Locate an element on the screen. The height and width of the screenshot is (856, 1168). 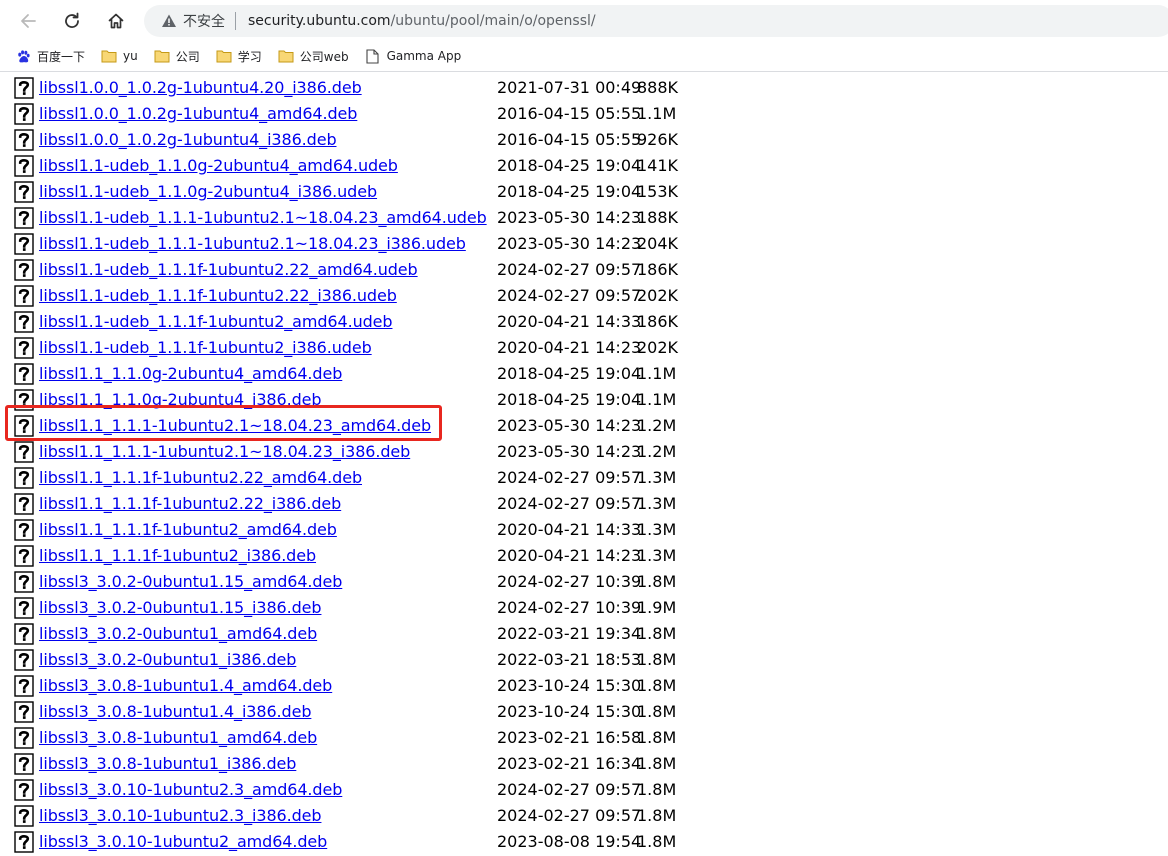
bookmark-folder-yu: yu is located at coordinates (119, 56).